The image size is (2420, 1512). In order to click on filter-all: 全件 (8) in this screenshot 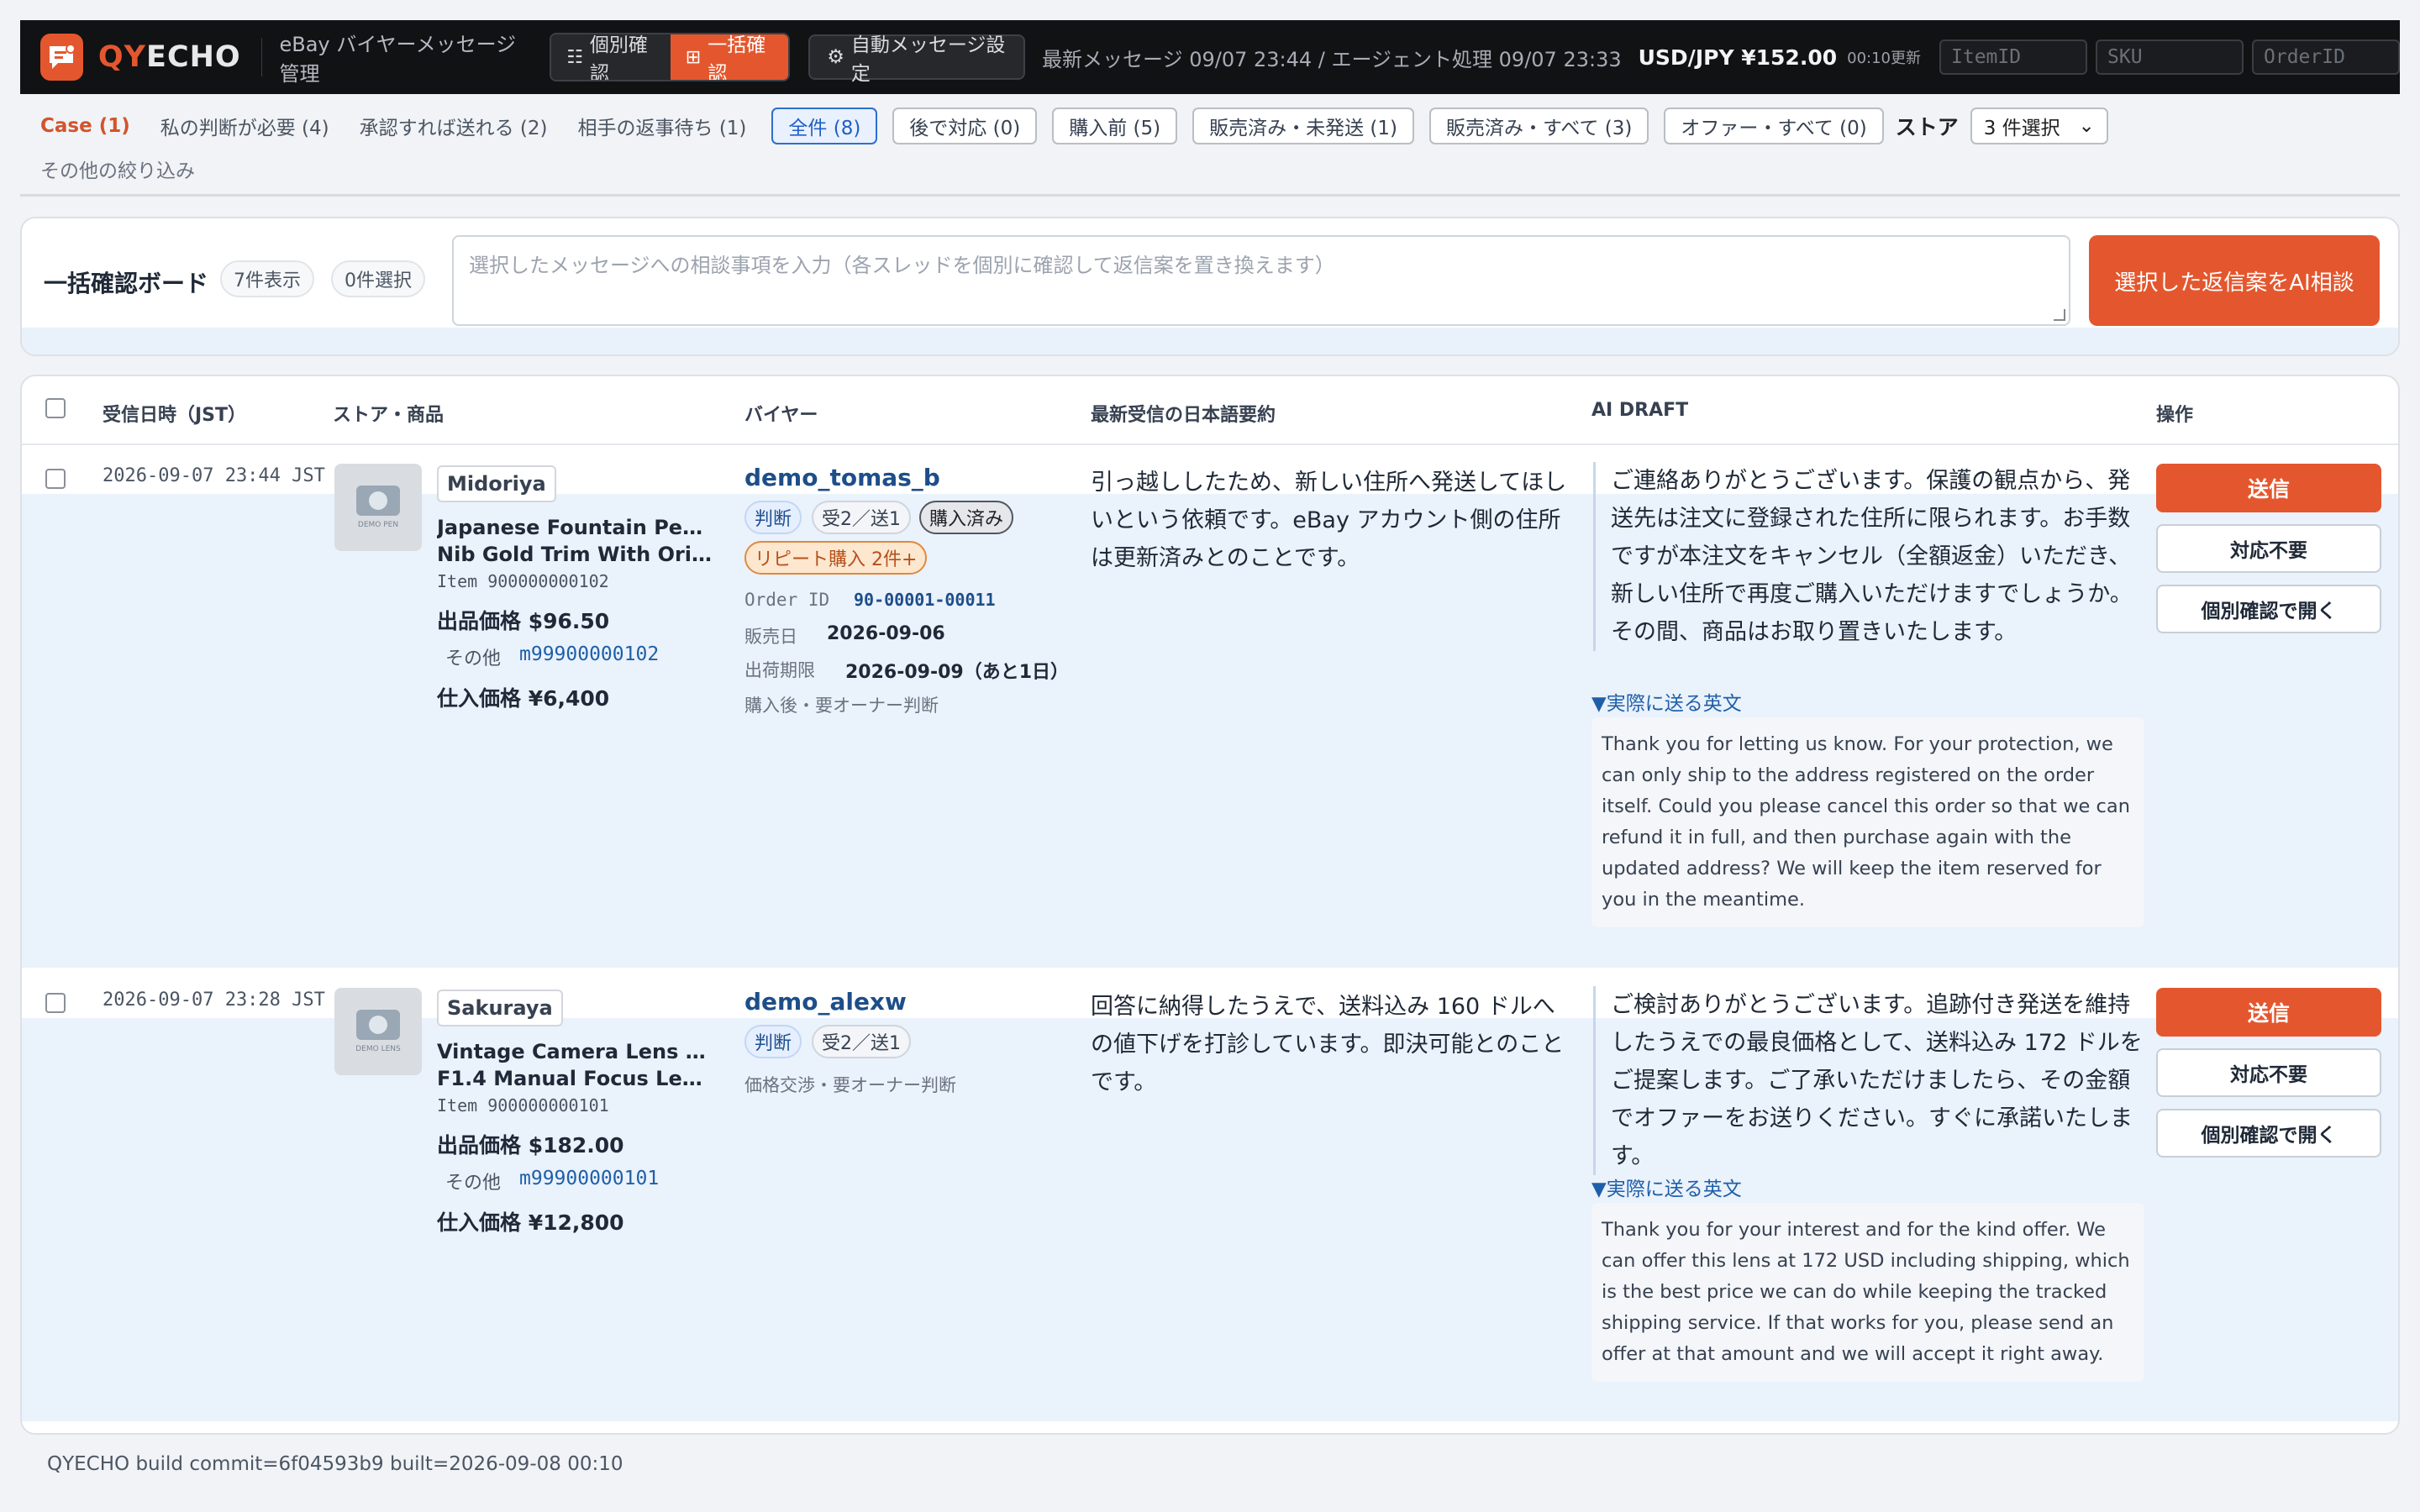, I will do `click(825, 126)`.